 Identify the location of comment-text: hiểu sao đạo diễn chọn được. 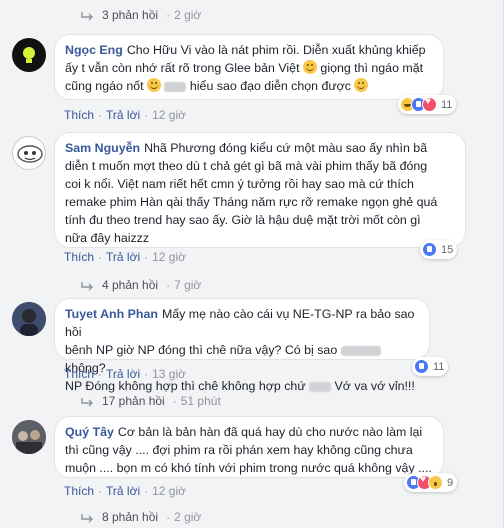
(270, 86).